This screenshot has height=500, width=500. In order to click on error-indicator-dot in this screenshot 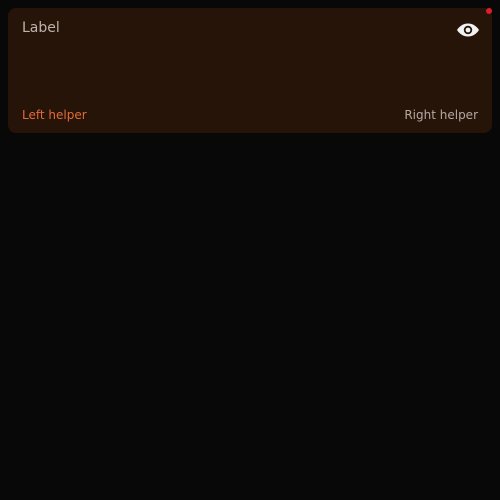, I will do `click(489, 11)`.